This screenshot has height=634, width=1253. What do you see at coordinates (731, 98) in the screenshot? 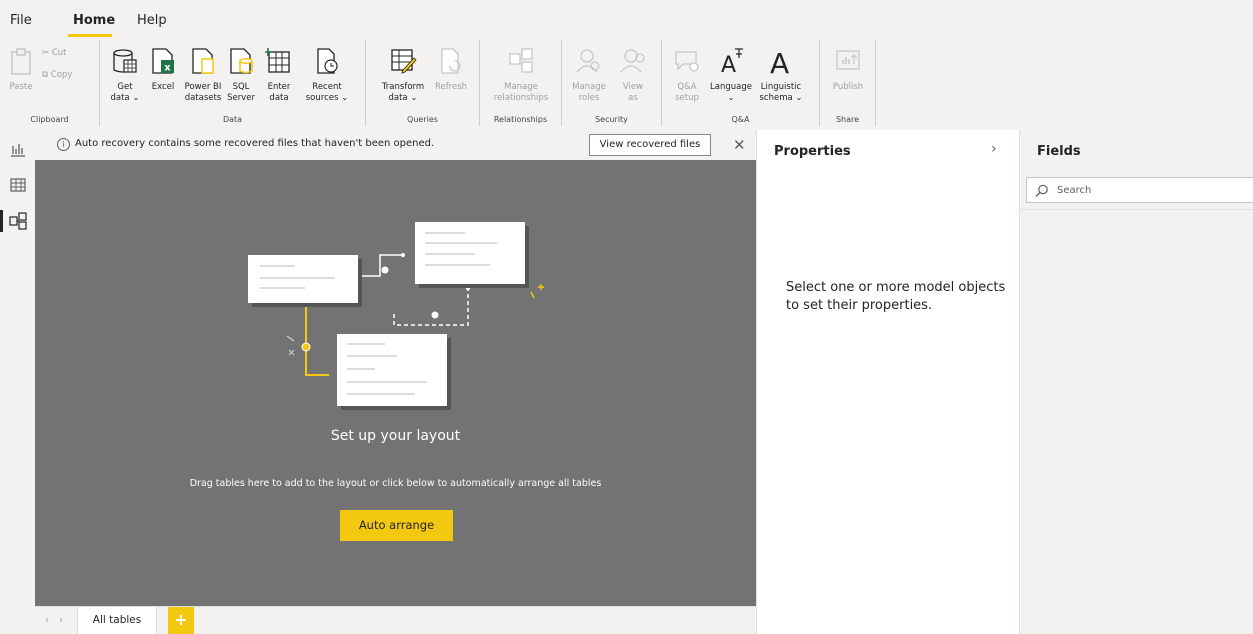
I see `language-line2: ⌄` at bounding box center [731, 98].